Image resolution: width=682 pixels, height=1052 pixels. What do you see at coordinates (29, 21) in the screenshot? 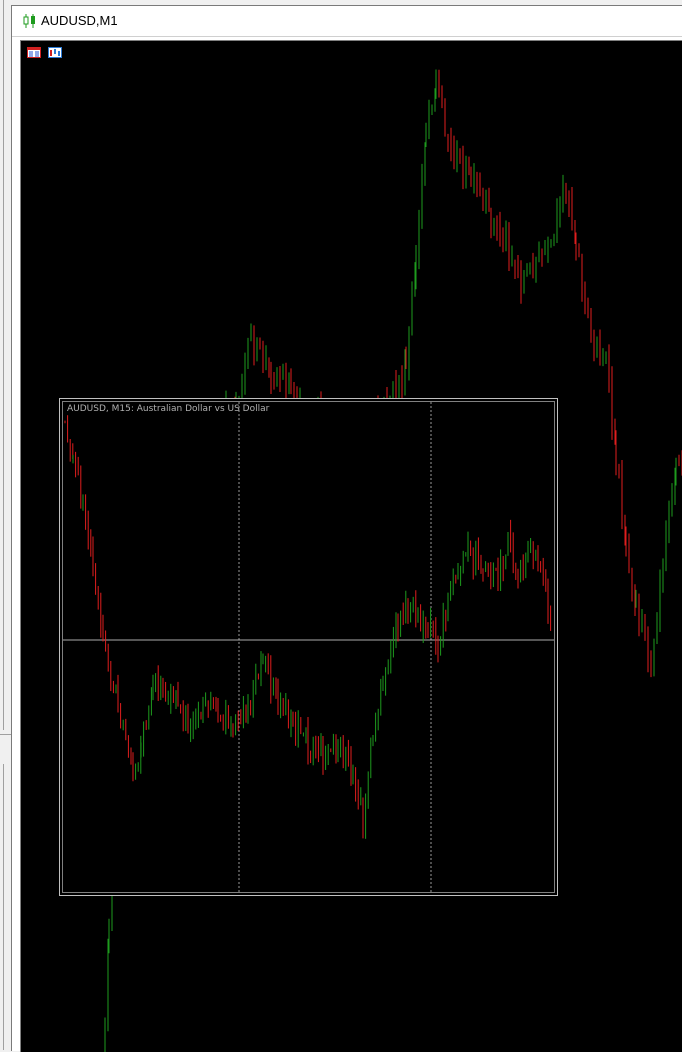
I see `candlestick-chart-icon` at bounding box center [29, 21].